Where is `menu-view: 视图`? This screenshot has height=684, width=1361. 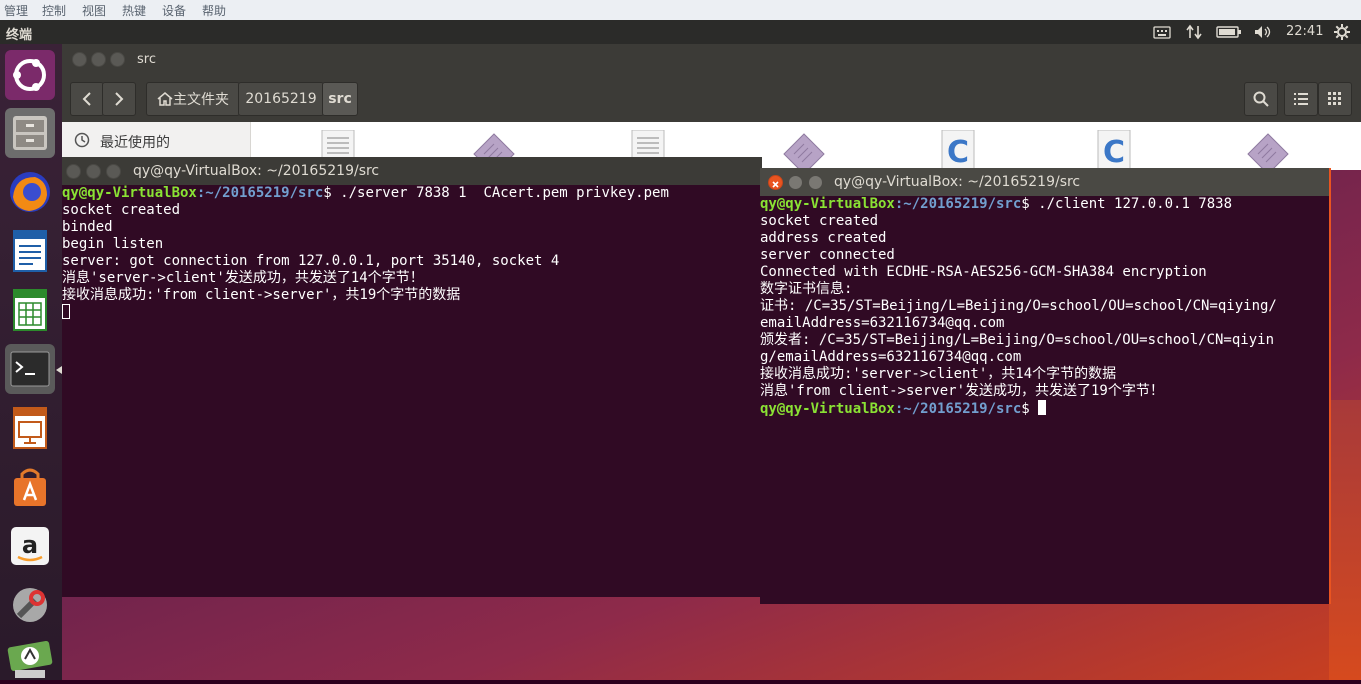
menu-view: 视图 is located at coordinates (94, 10).